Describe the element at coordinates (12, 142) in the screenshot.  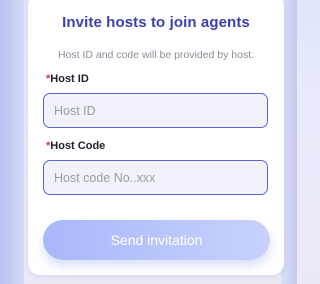
I see `background-edge-left` at that location.